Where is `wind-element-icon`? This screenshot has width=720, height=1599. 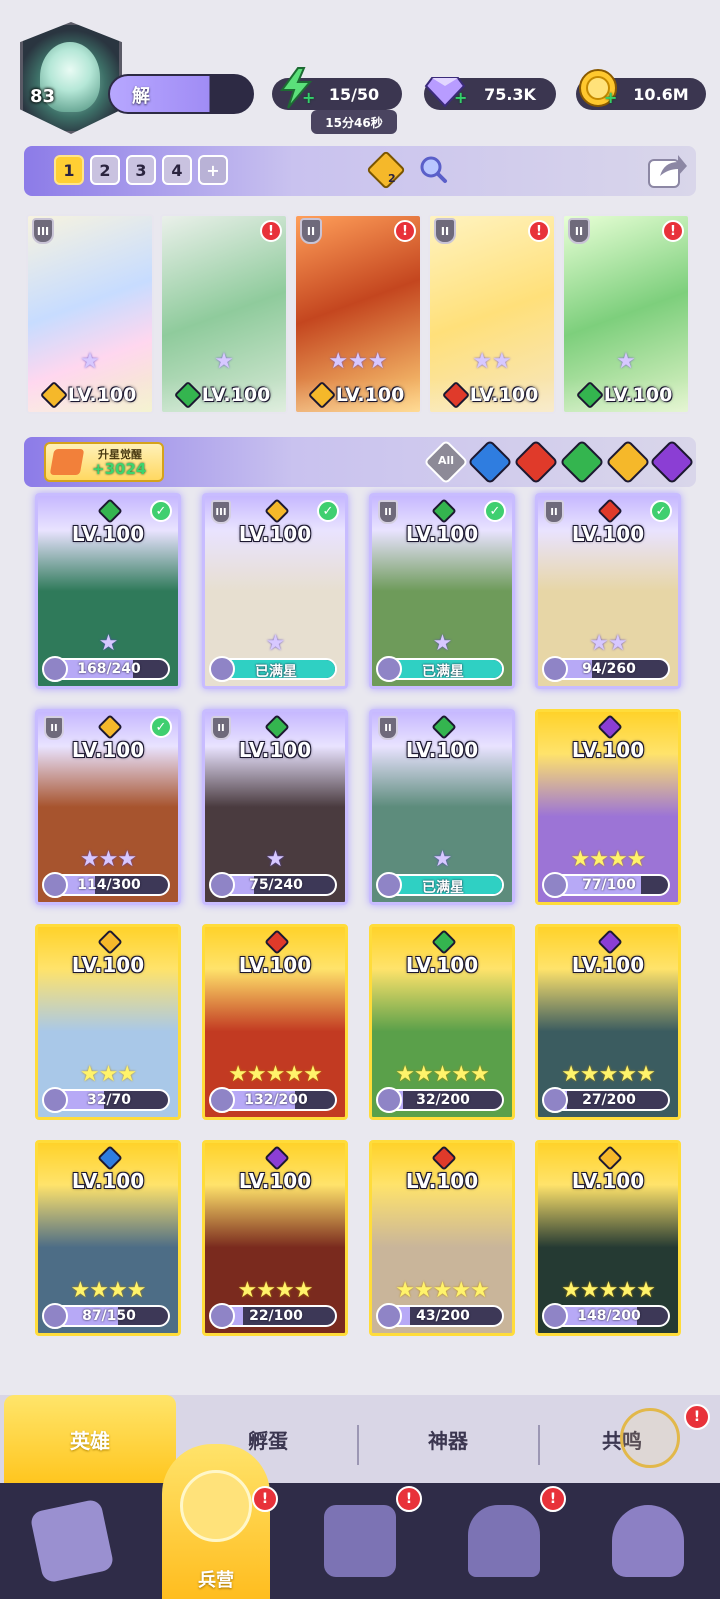
wind-element-icon is located at coordinates (444, 942).